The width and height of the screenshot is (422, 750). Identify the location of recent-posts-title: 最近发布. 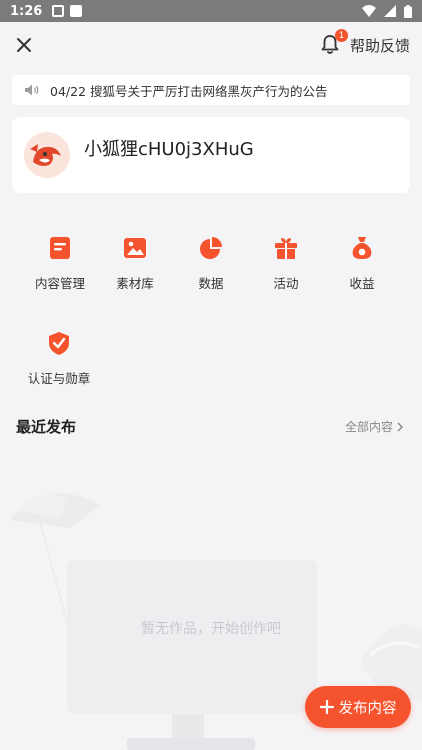
(46, 427).